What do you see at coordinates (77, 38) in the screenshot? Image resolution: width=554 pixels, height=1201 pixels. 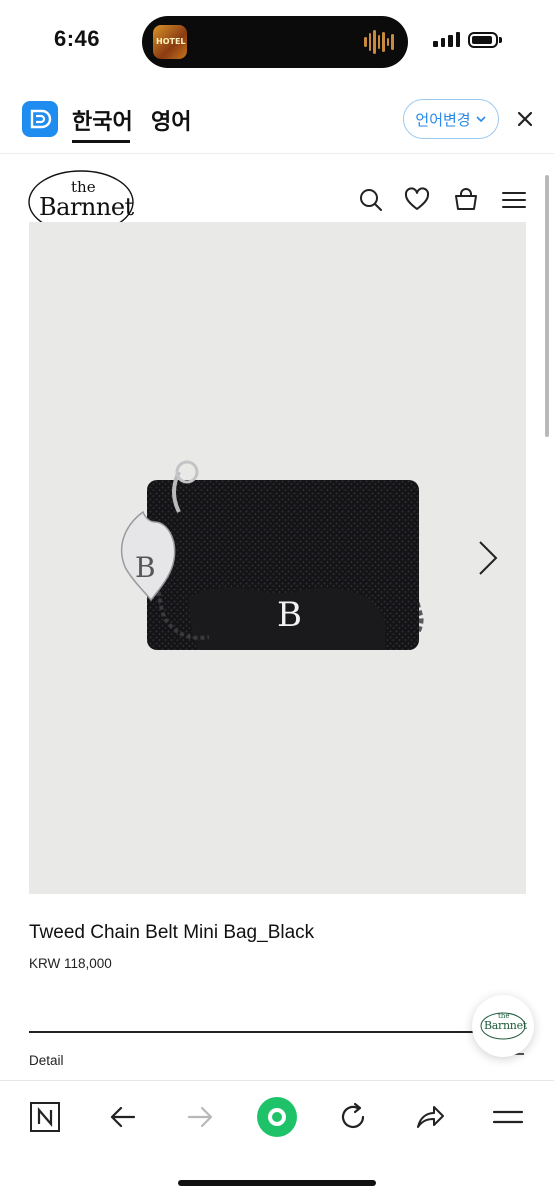 I see `status-time: 6:46` at bounding box center [77, 38].